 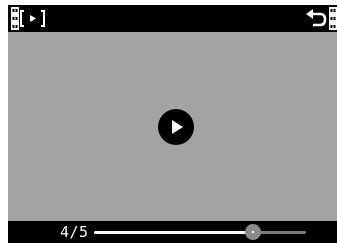 I want to click on clip-counter: 4/5, so click(x=74, y=232).